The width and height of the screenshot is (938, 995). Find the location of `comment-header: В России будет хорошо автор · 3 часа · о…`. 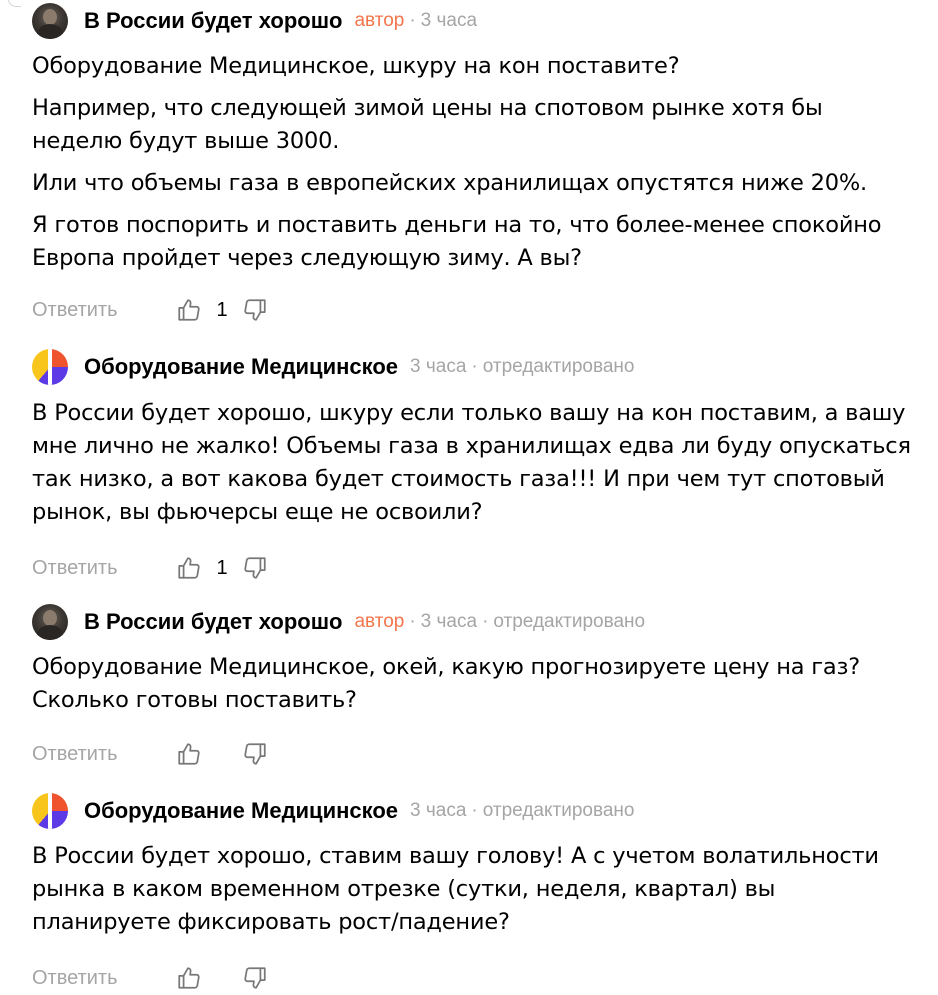

comment-header: В России будет хорошо автор · 3 часа · о… is located at coordinates (472, 622).